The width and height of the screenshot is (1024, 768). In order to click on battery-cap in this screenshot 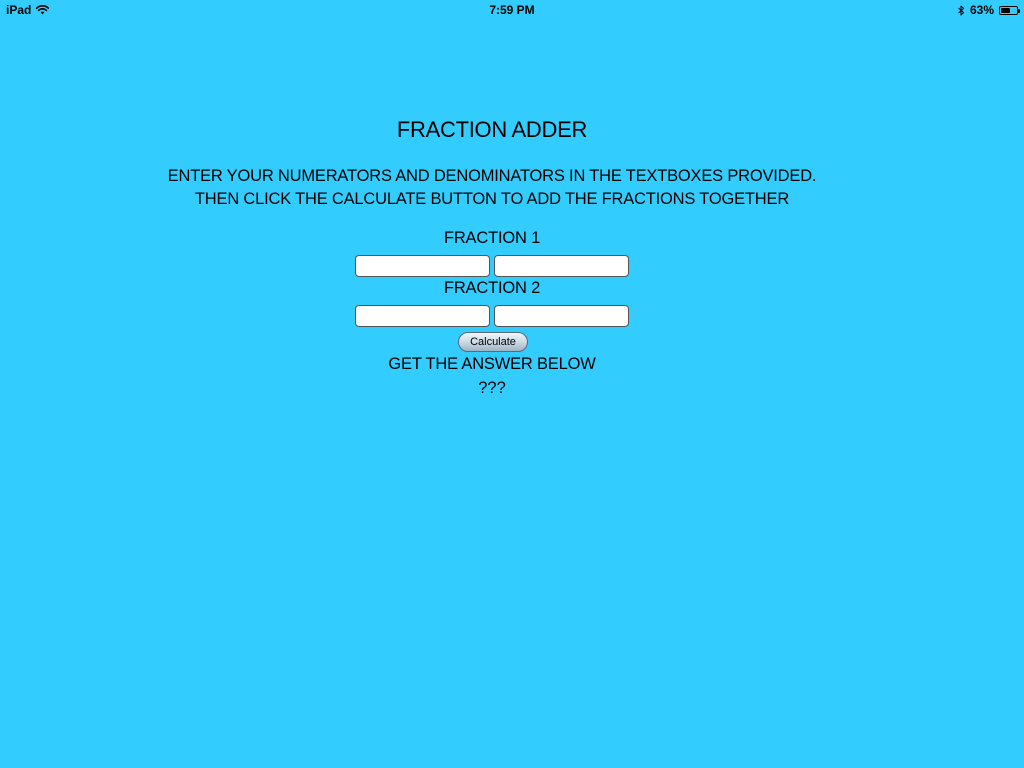, I will do `click(1019, 10)`.